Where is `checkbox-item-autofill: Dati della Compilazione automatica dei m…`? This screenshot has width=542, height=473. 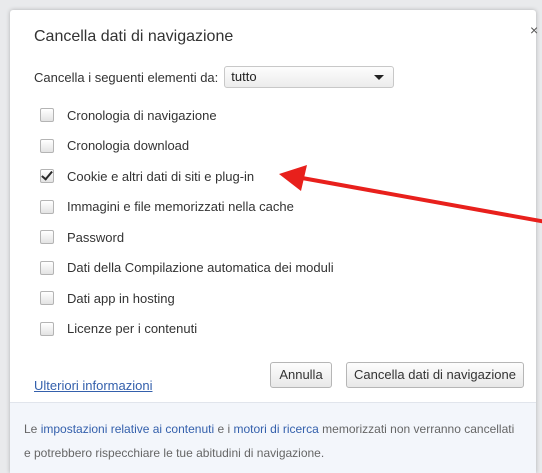 checkbox-item-autofill: Dati della Compilazione automatica dei m… is located at coordinates (187, 268).